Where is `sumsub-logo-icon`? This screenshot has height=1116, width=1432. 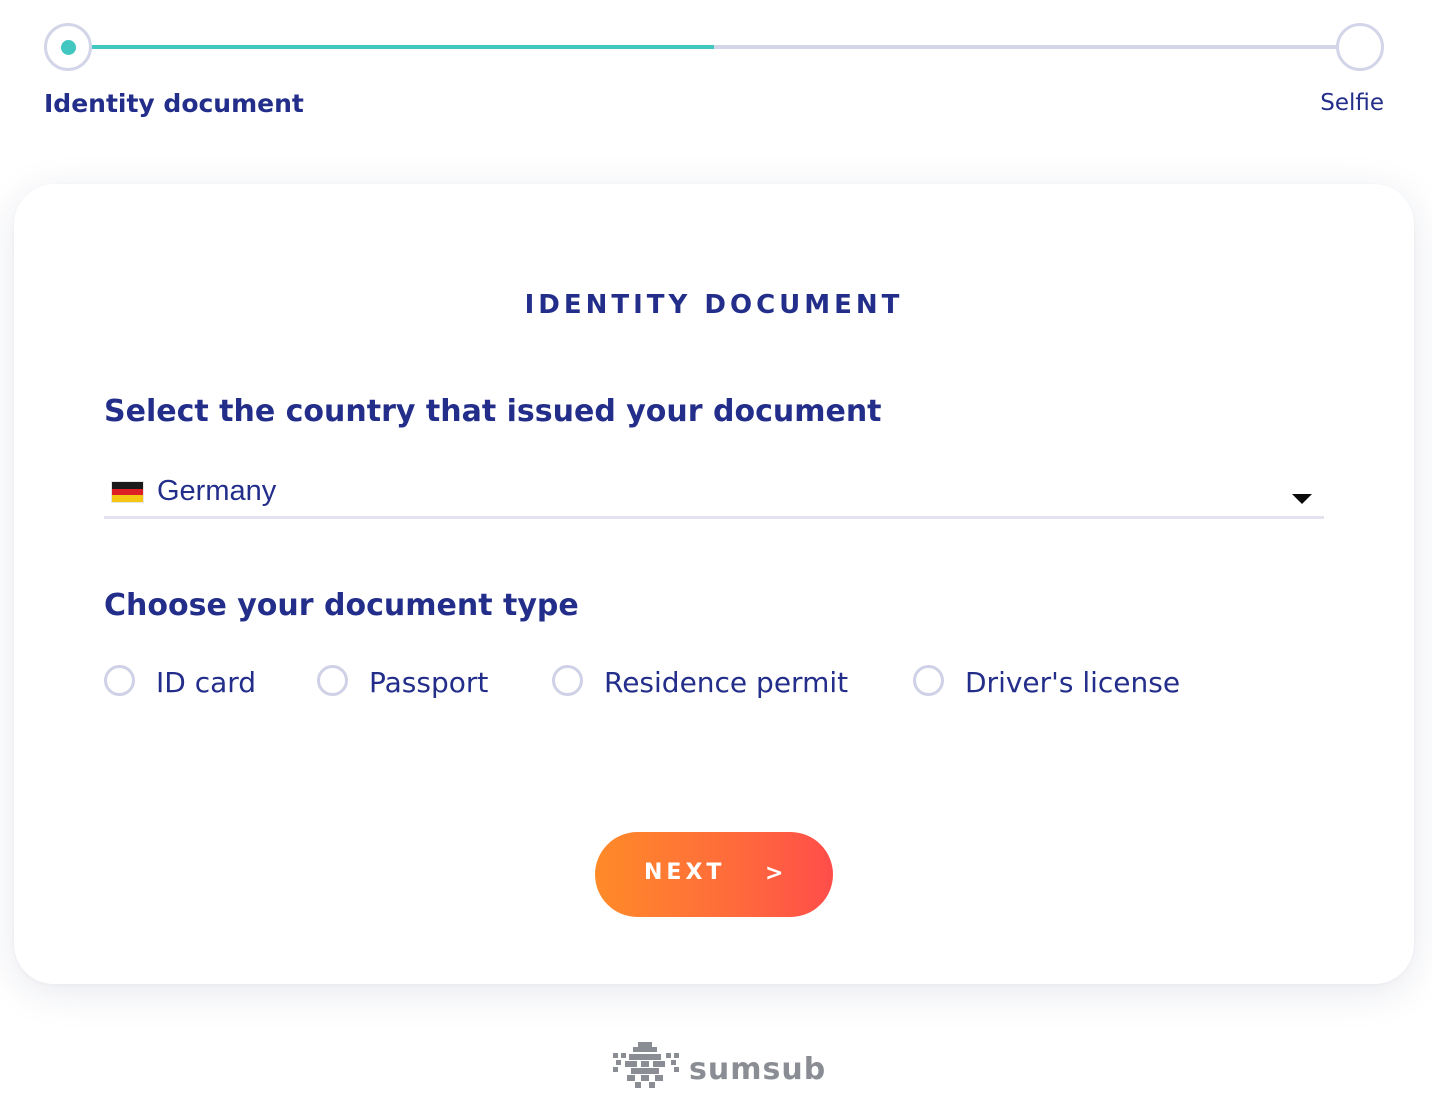
sumsub-logo-icon is located at coordinates (646, 1065).